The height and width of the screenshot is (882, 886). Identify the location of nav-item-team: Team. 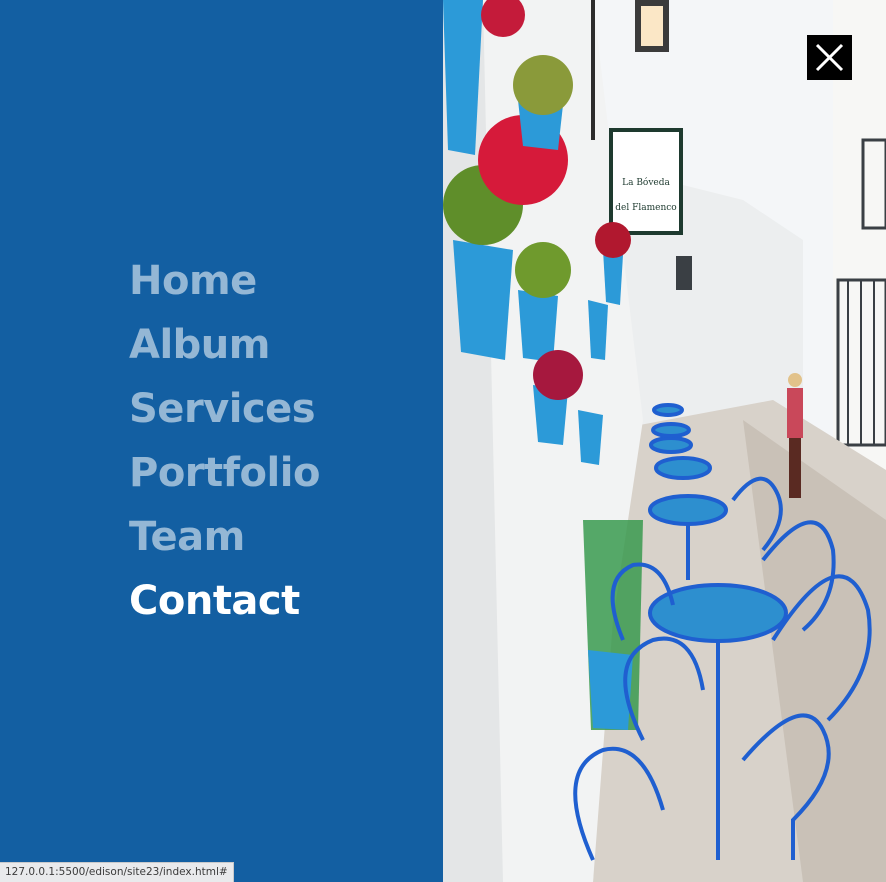
(224, 540).